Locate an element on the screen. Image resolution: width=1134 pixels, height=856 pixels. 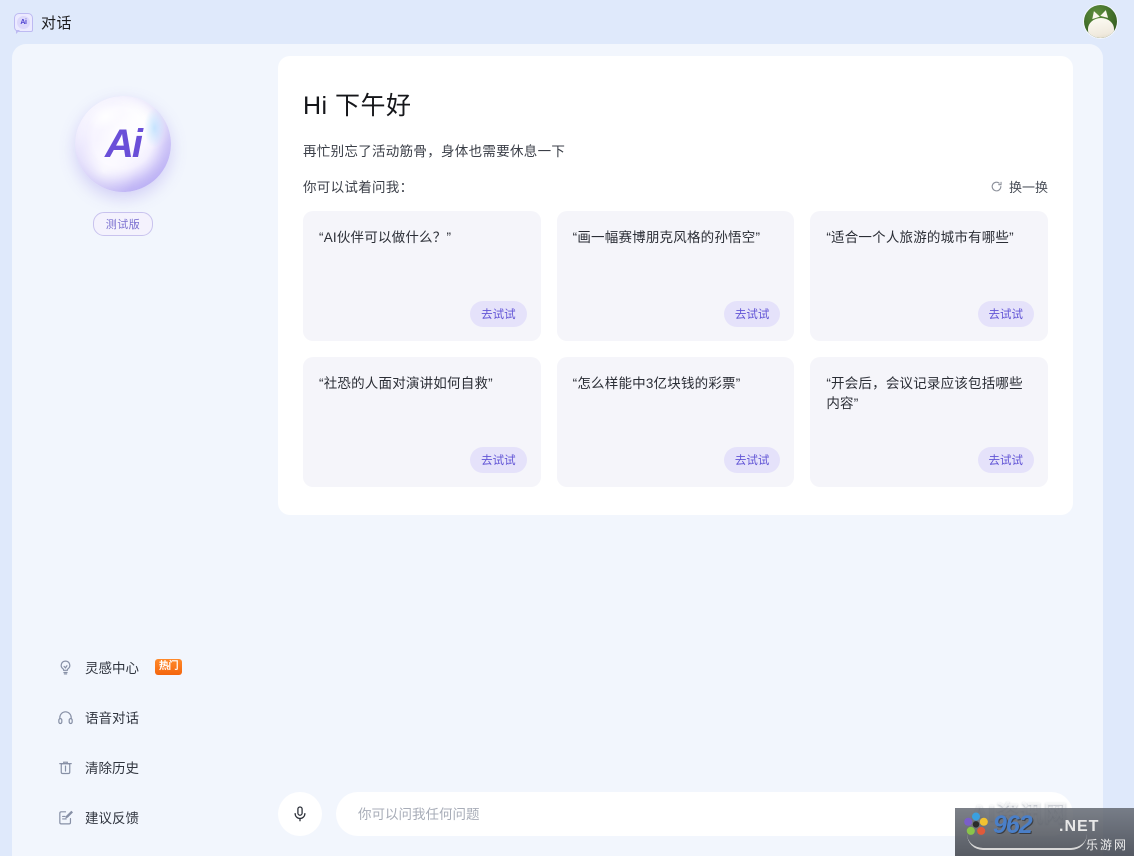
avatar-ear-right is located at coordinates (1105, 13).